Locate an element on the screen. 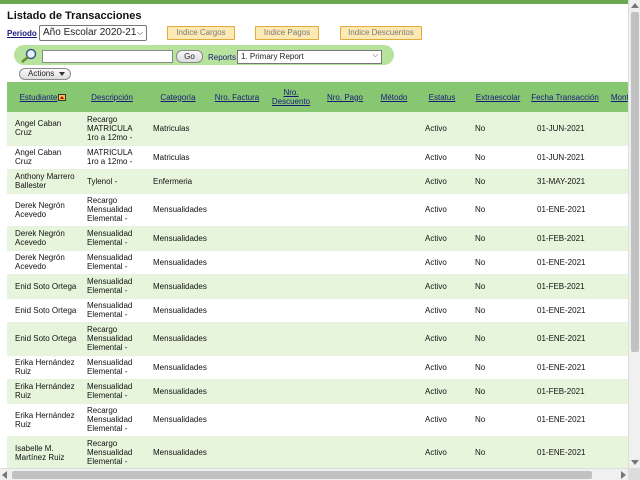  vertical-scrollbar is located at coordinates (634, 234).